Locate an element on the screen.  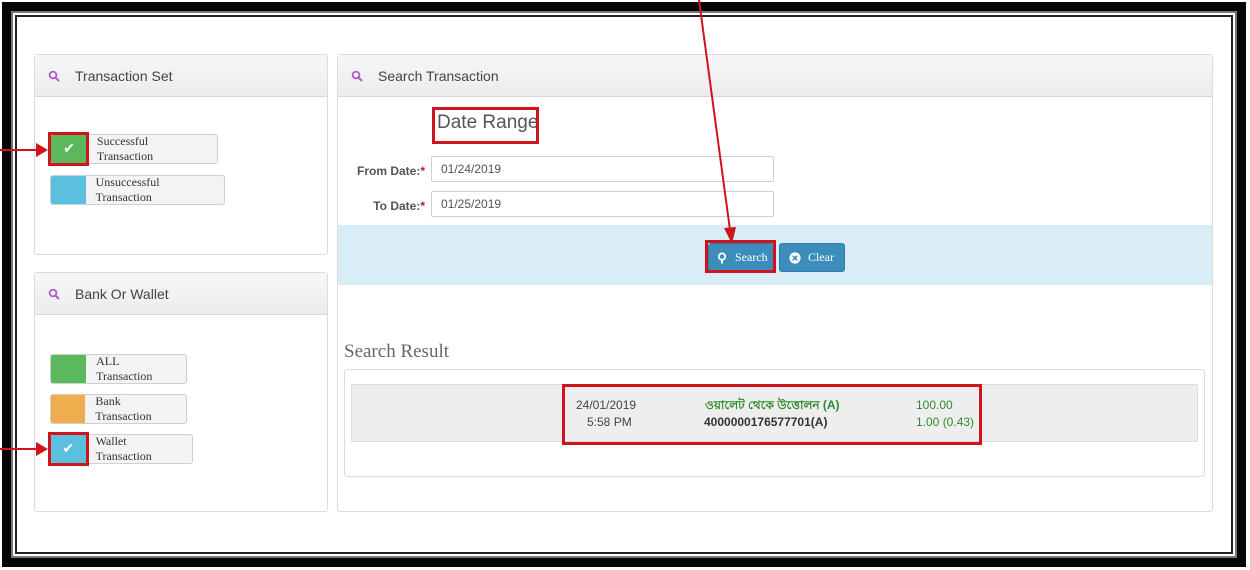
annotation-arrow-search is located at coordinates (717, 122).